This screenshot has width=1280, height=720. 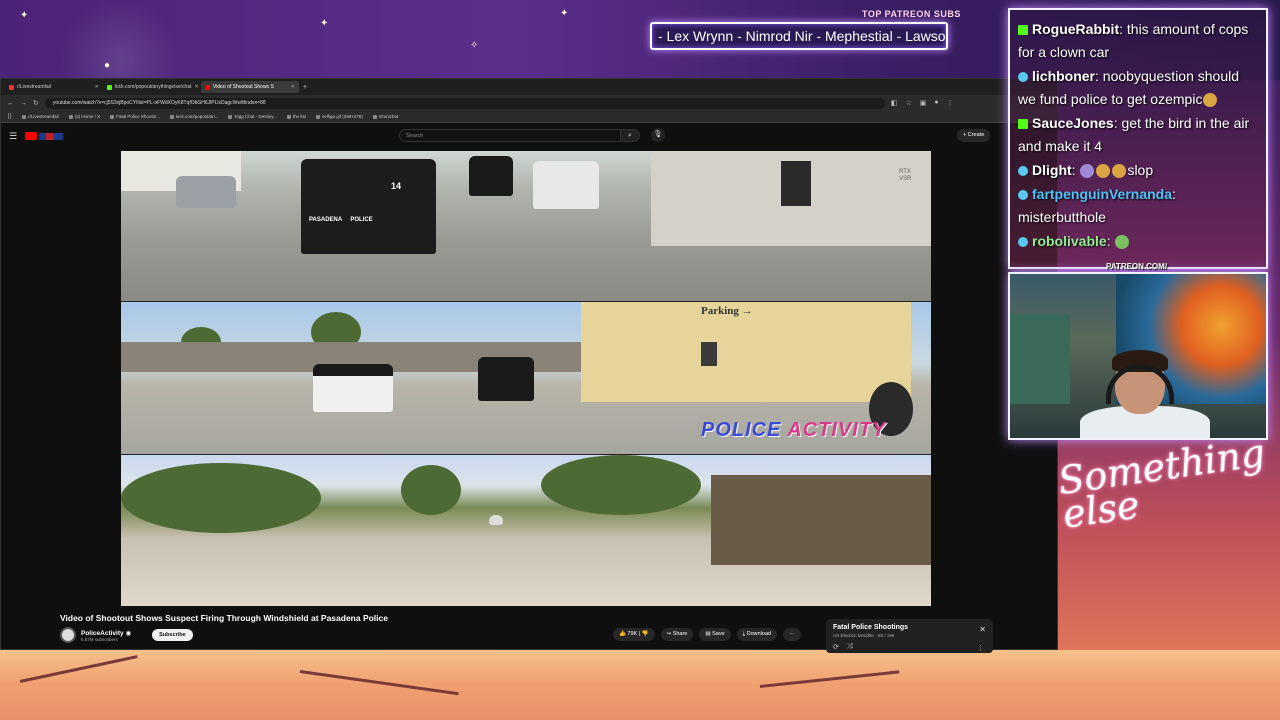 What do you see at coordinates (506, 379) in the screenshot?
I see `police-car` at bounding box center [506, 379].